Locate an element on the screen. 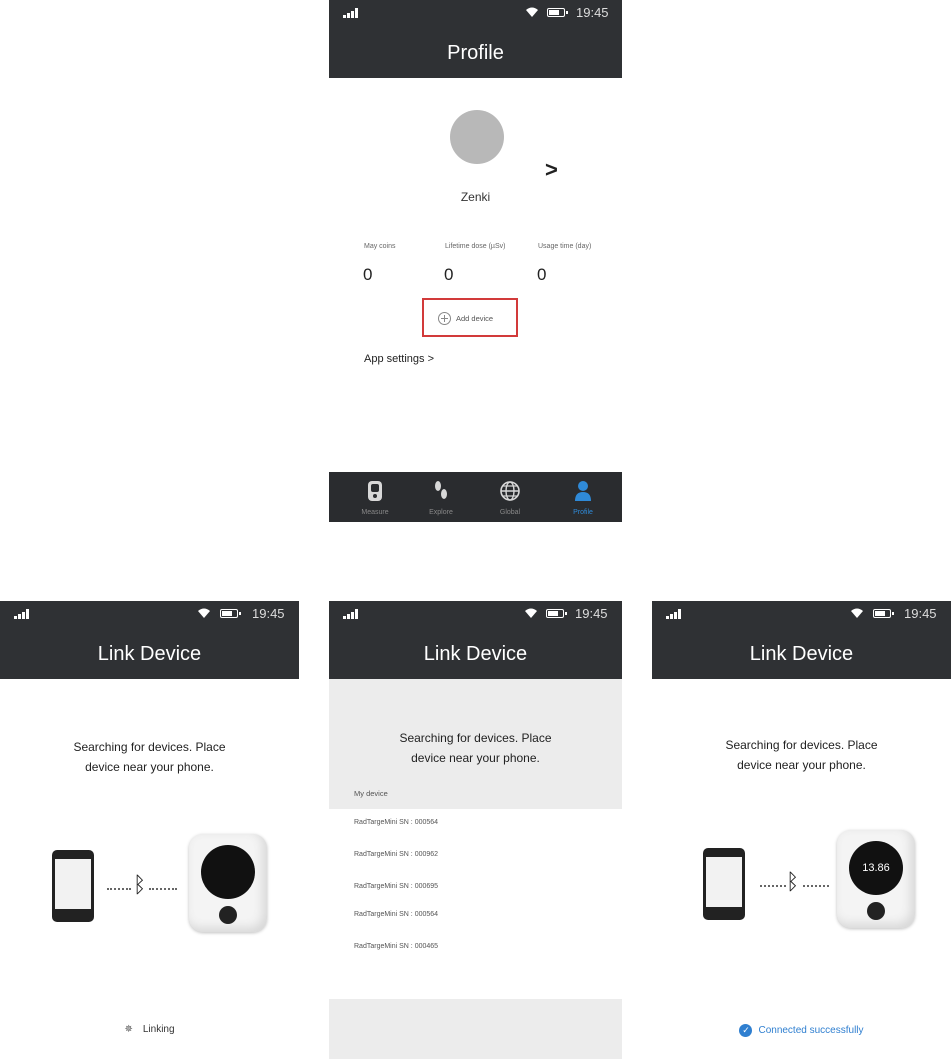 This screenshot has width=951, height=1059. nav-label: Explore is located at coordinates (441, 512).